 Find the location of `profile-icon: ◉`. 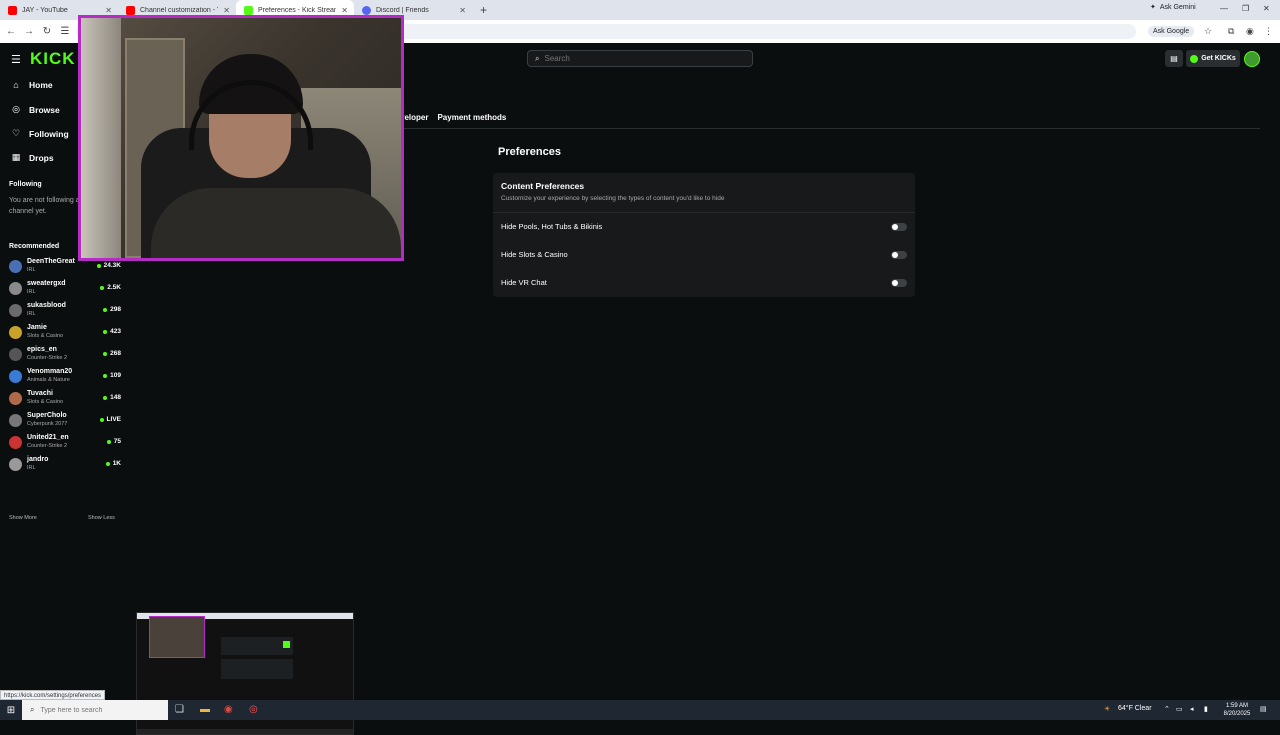

profile-icon: ◉ is located at coordinates (1250, 31).